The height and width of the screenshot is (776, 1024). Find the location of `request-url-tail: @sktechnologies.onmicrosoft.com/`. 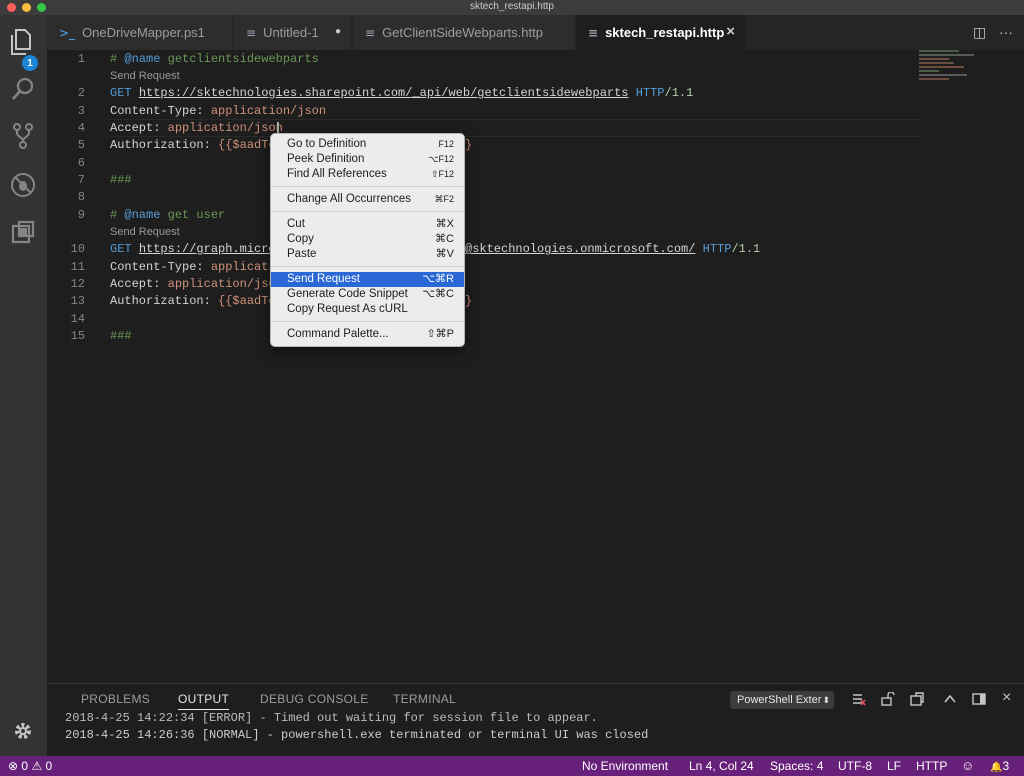

request-url-tail: @sktechnologies.onmicrosoft.com/ is located at coordinates (580, 249).